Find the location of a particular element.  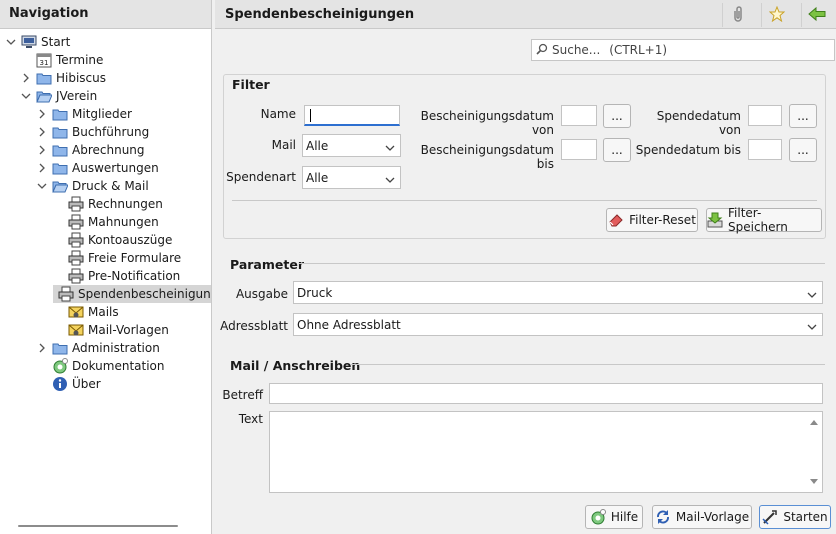

starten-button: Starten is located at coordinates (795, 517).